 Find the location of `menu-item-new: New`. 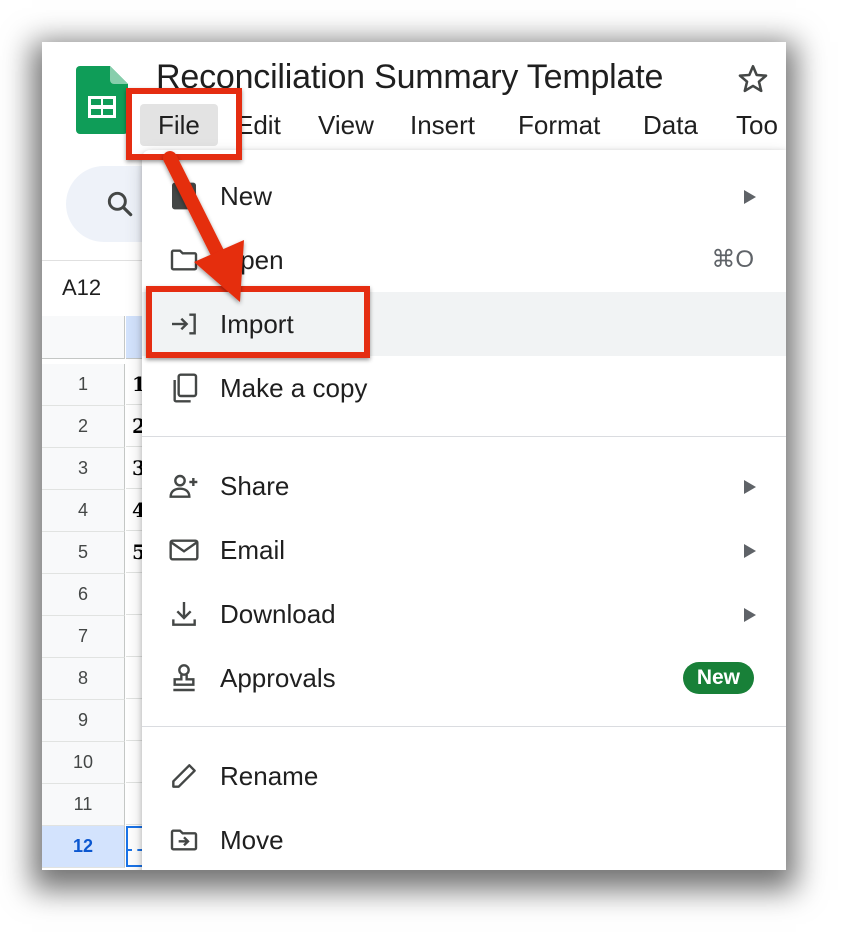

menu-item-new: New is located at coordinates (464, 196).